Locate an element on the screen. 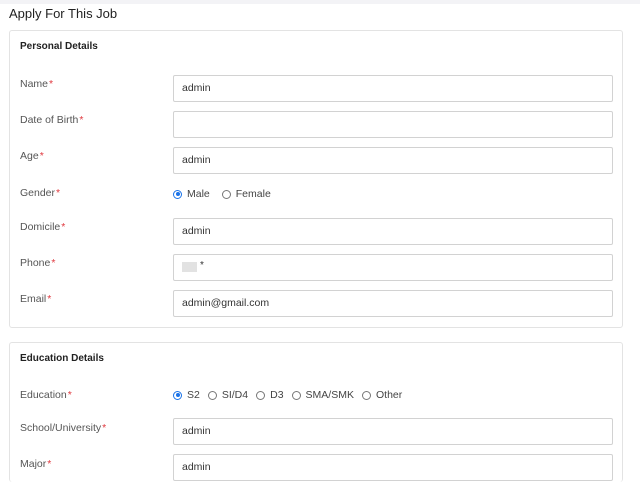 The height and width of the screenshot is (482, 640). age-input: admin is located at coordinates (393, 160).